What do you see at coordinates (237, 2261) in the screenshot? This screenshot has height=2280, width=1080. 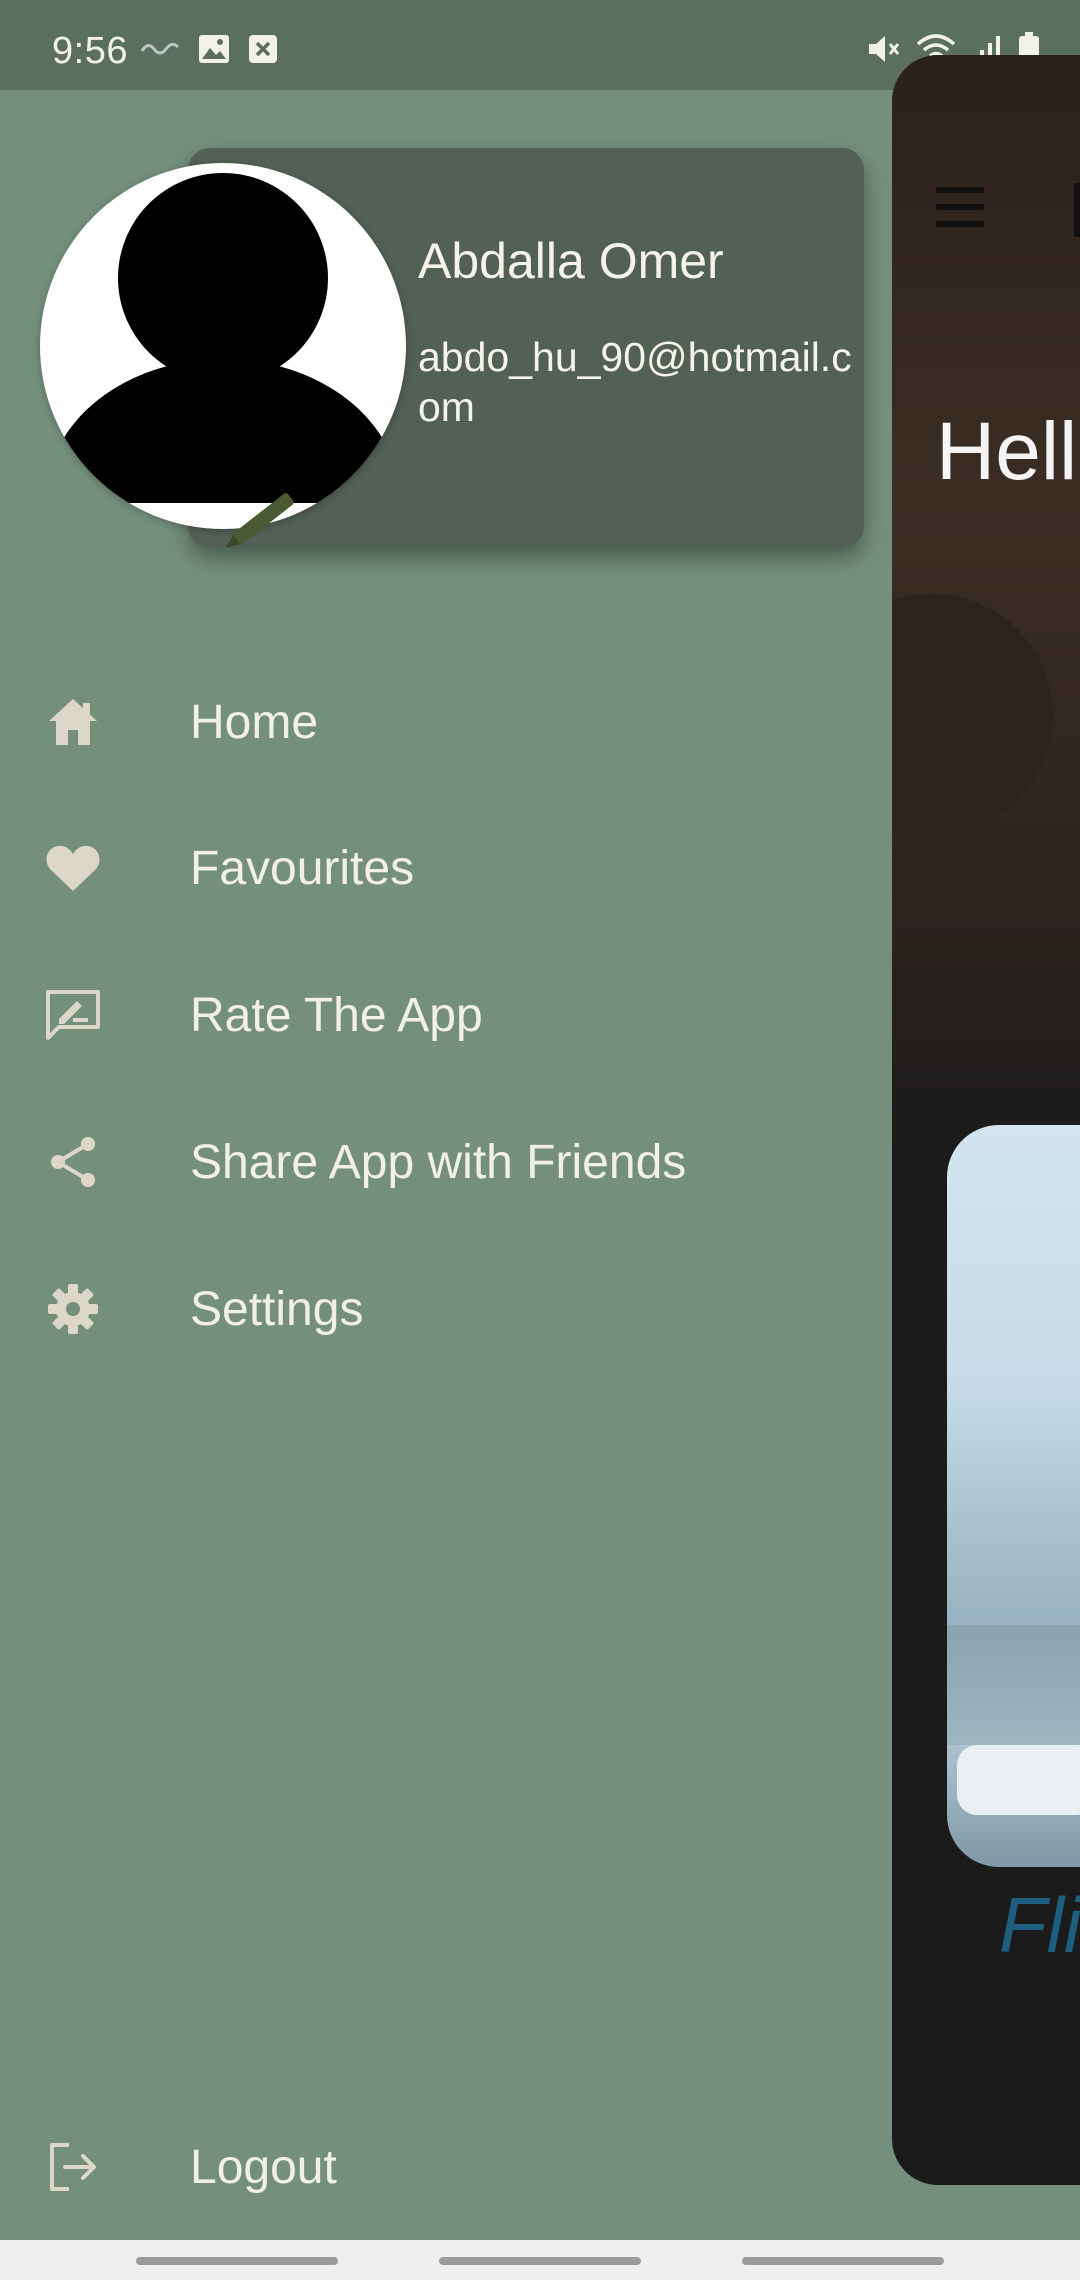 I see `nav-recents-handle` at bounding box center [237, 2261].